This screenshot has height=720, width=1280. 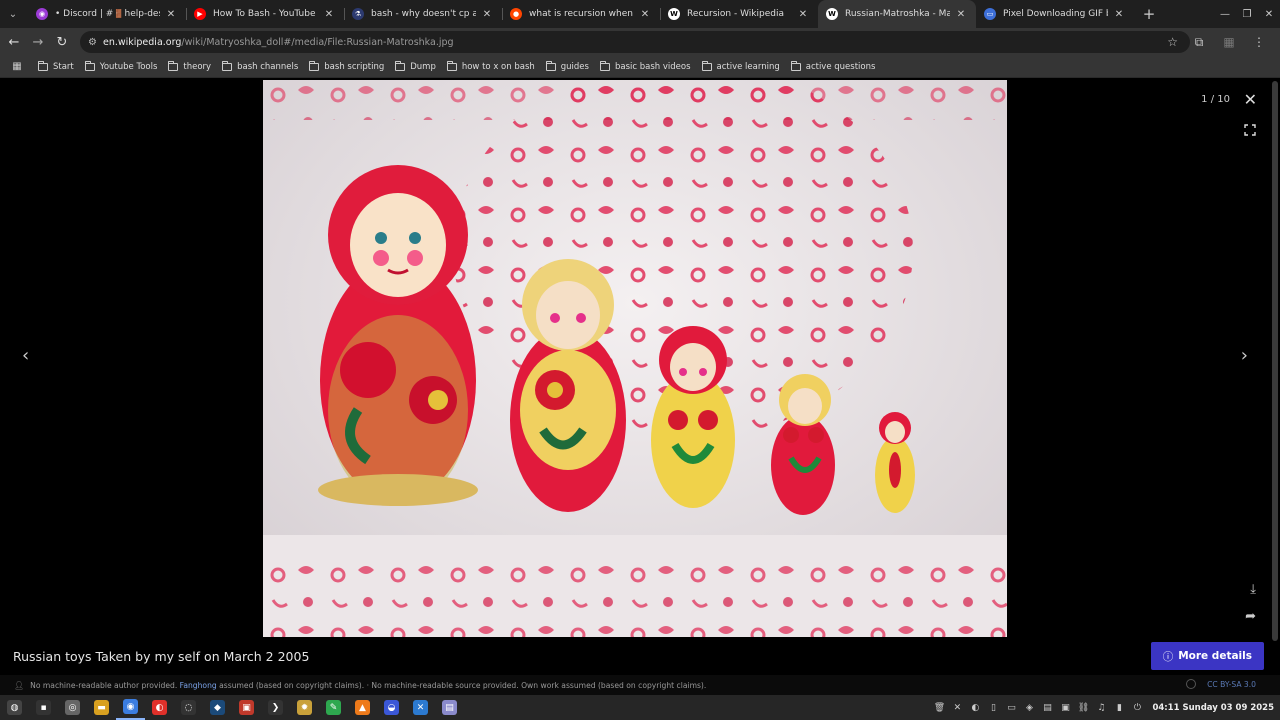 I want to click on more-details-button: ⓘ More details, so click(x=1207, y=656).